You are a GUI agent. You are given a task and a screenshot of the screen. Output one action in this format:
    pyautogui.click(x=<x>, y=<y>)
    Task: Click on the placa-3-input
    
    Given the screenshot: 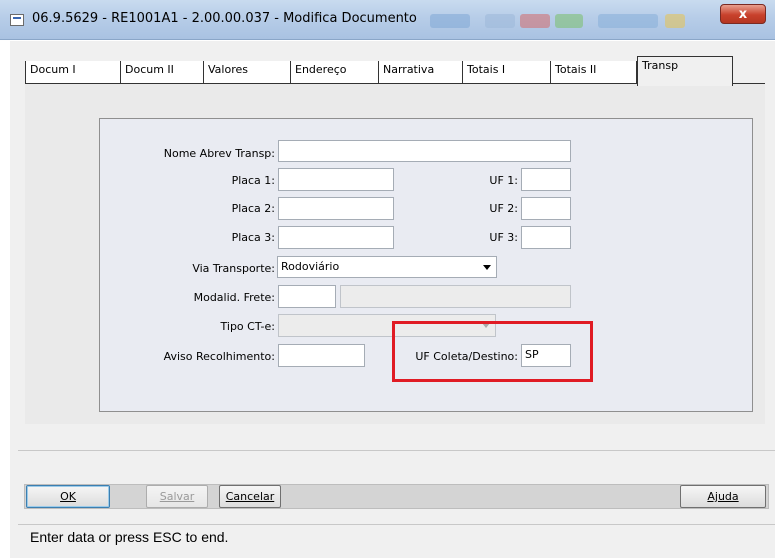 What is the action you would take?
    pyautogui.click(x=336, y=237)
    